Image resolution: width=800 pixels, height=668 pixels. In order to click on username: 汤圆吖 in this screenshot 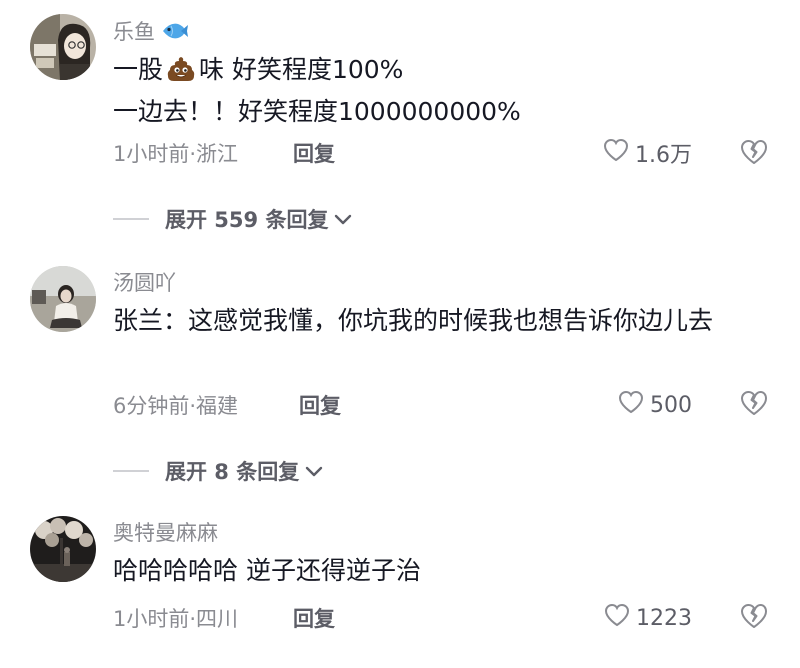, I will do `click(144, 282)`.